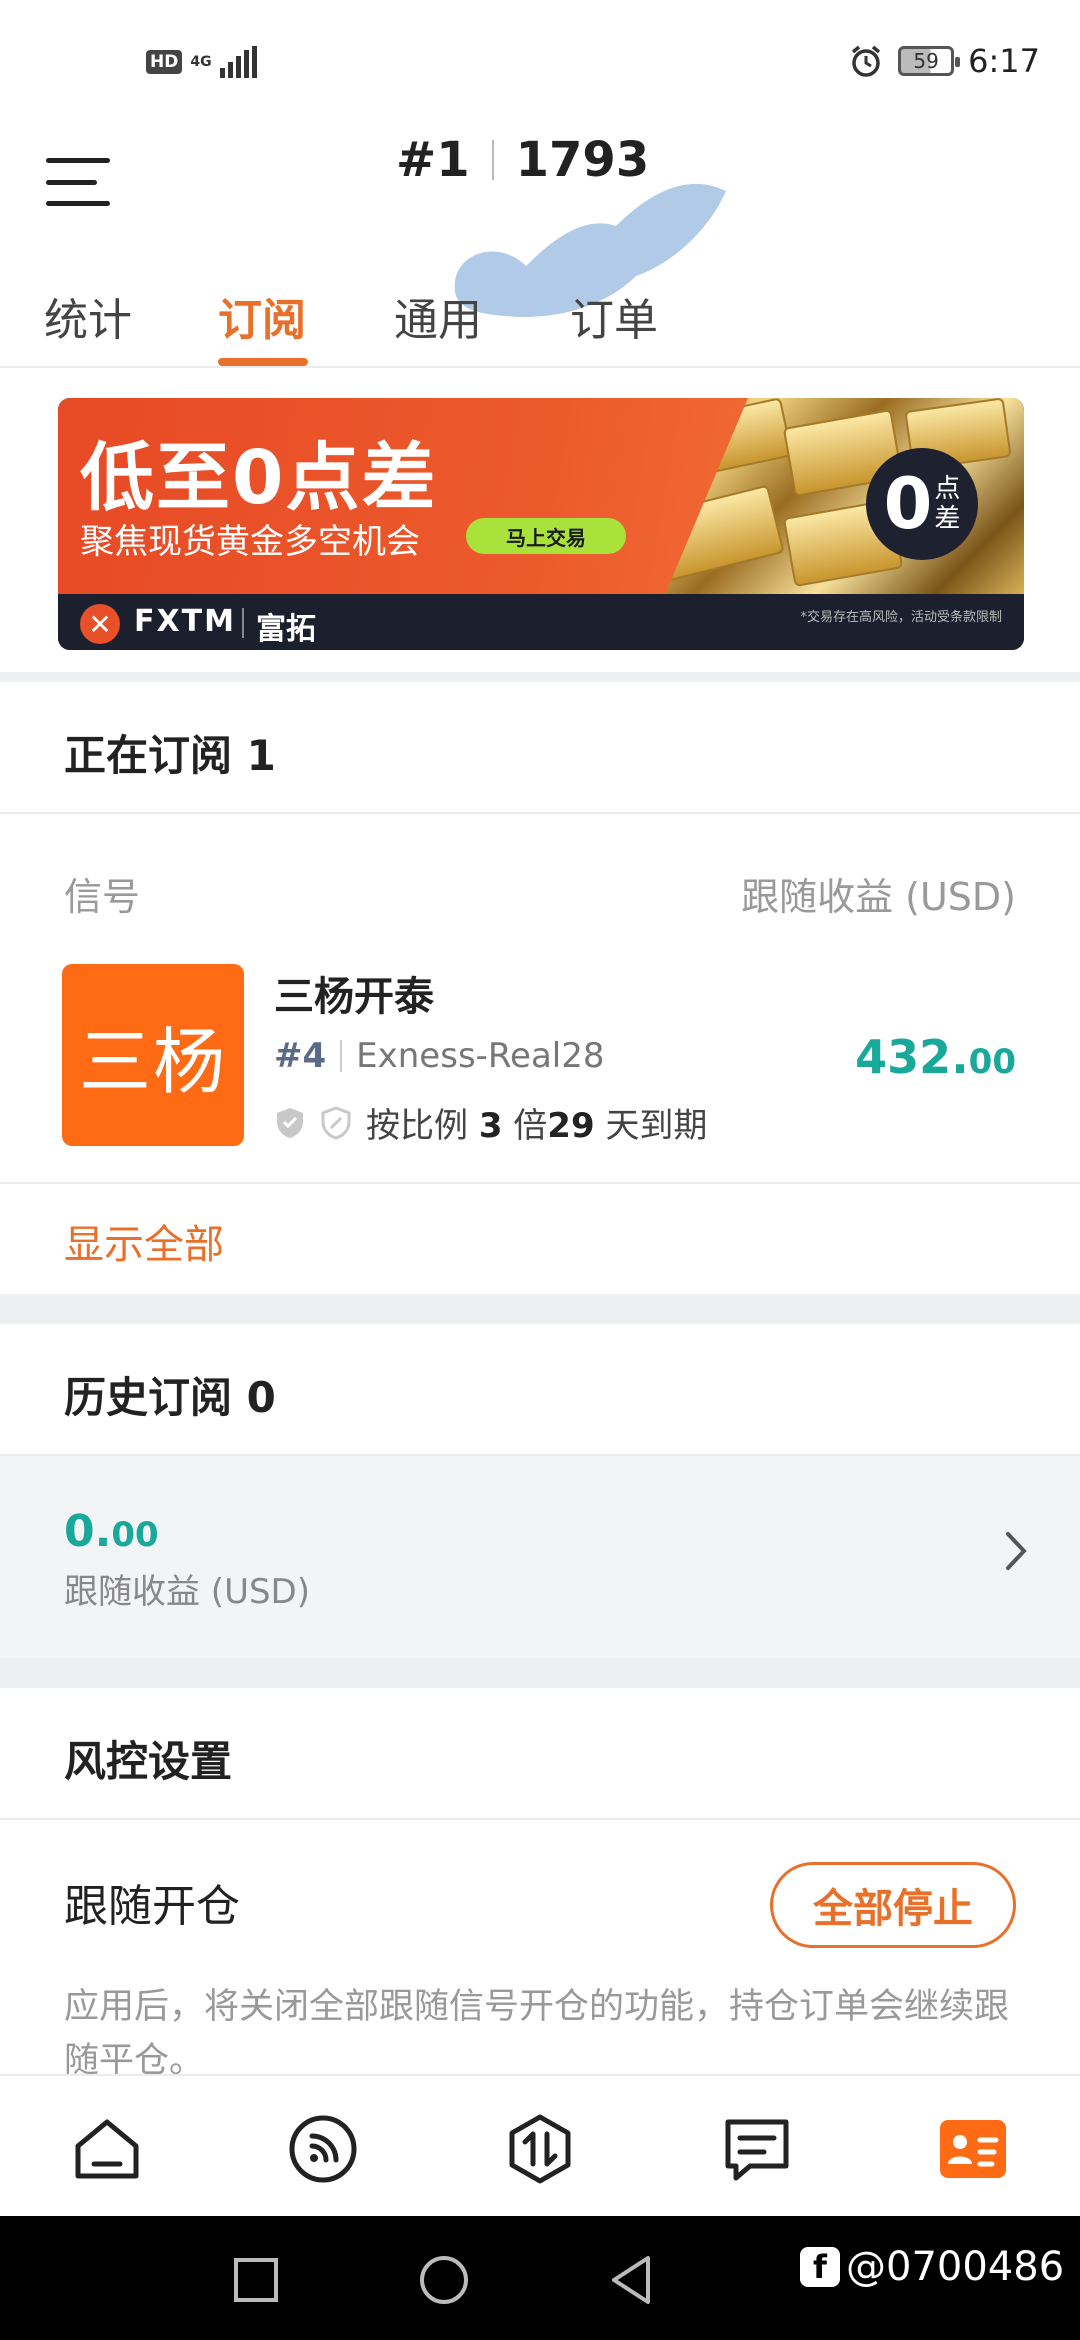 This screenshot has width=1080, height=2340. What do you see at coordinates (947, 519) in the screenshot?
I see `badge-text-2: 差` at bounding box center [947, 519].